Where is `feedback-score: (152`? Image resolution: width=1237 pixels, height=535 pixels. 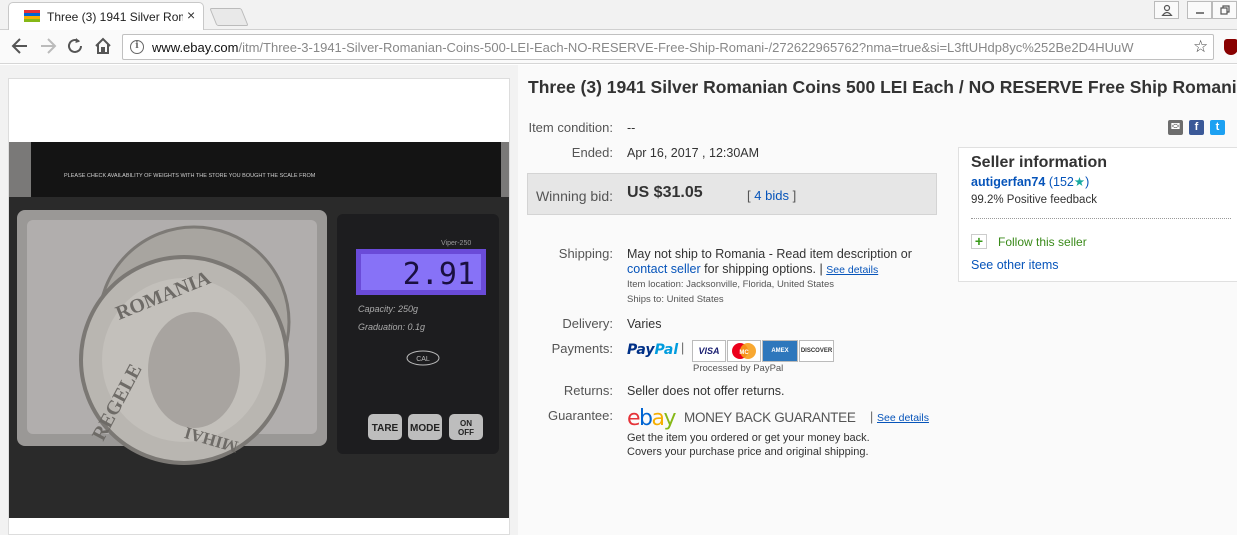
feedback-score: (152 is located at coordinates (1061, 182).